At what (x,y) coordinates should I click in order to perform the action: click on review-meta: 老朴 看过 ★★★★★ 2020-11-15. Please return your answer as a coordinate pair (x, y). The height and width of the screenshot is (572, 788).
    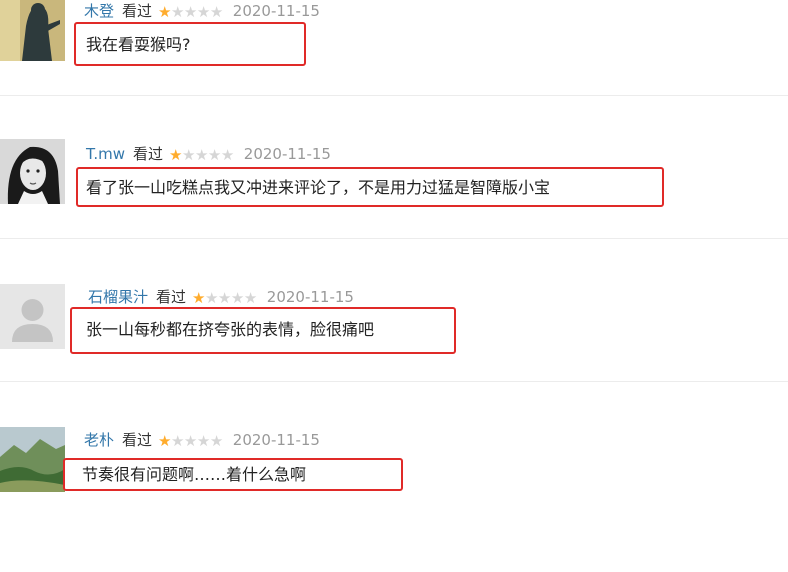
    Looking at the image, I should click on (202, 440).